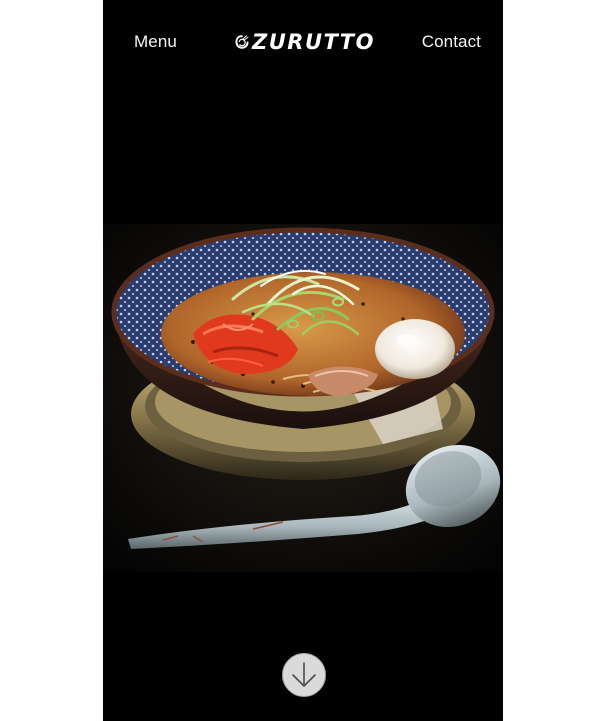  I want to click on scroll-down-button, so click(304, 675).